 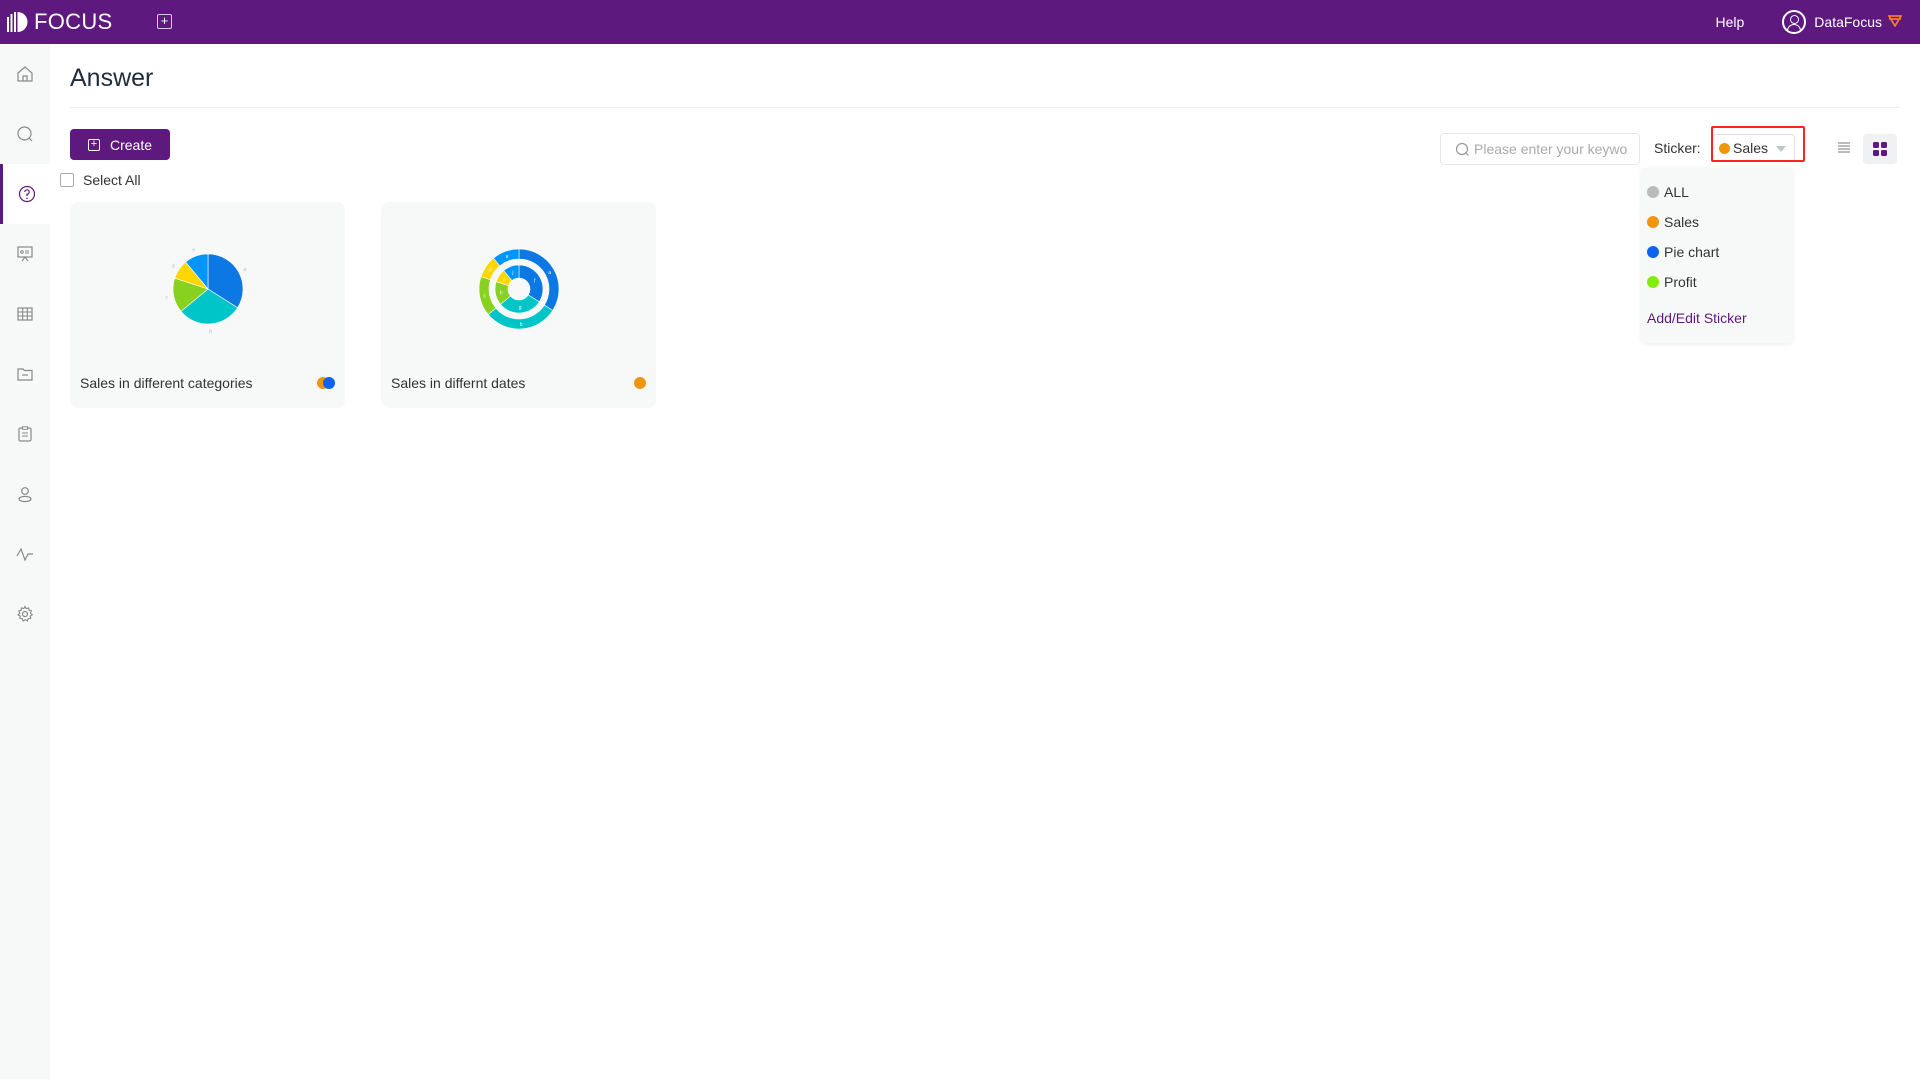 I want to click on sidebar-item-clipboard, so click(x=25, y=434).